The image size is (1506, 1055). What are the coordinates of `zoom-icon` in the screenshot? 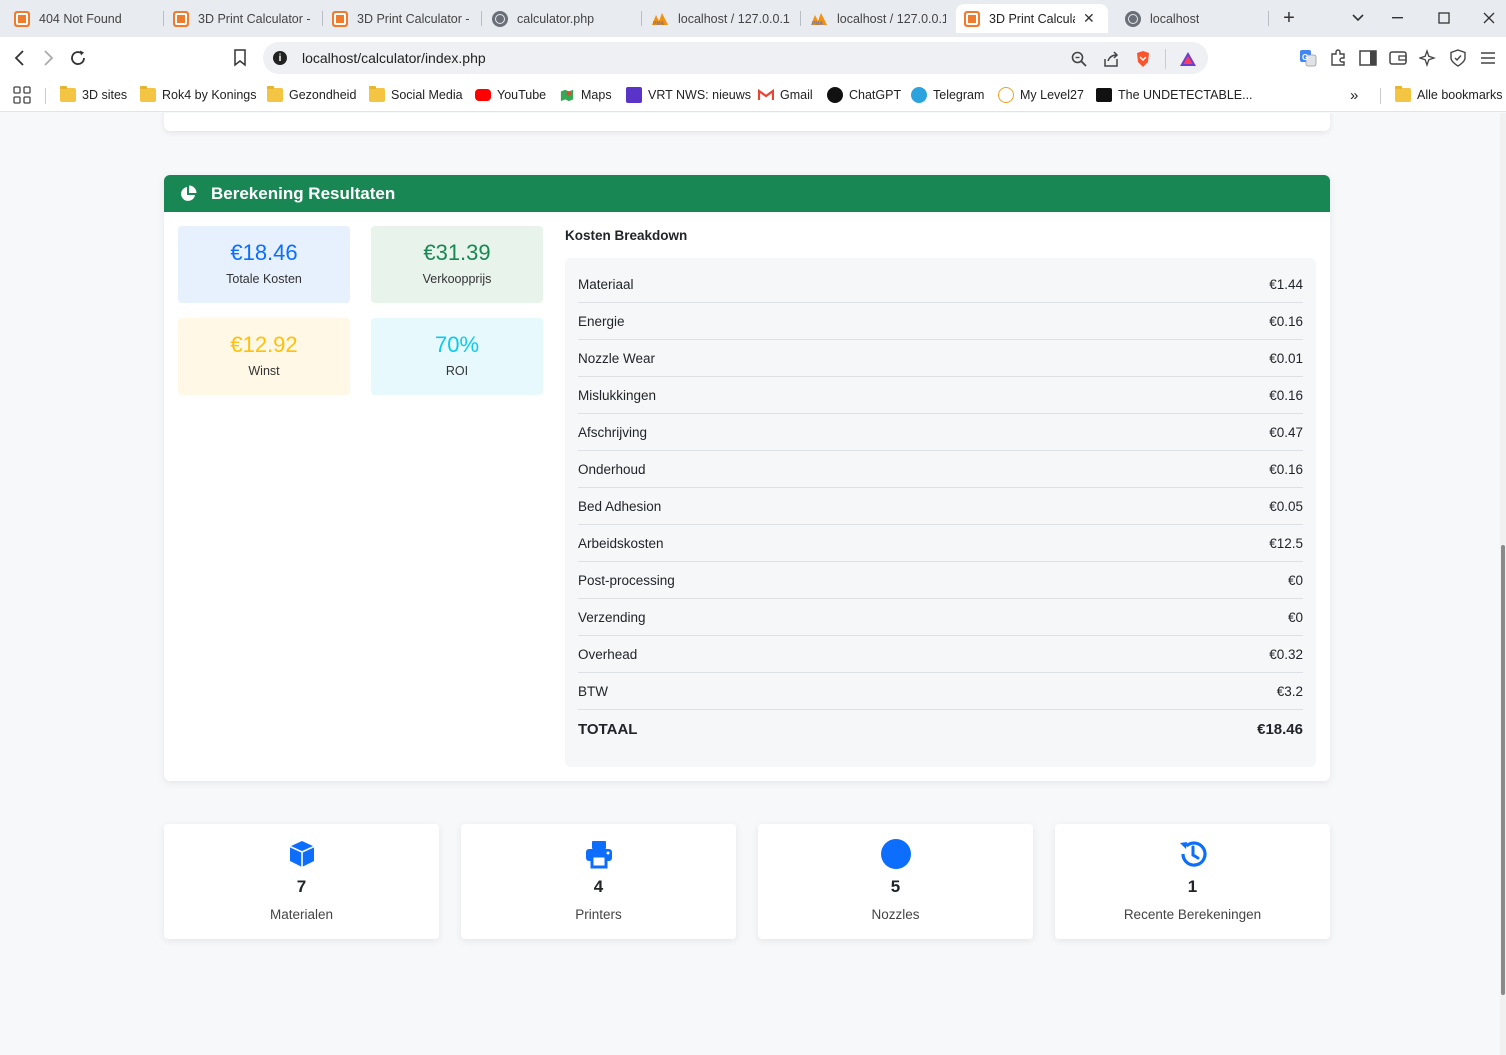 It's located at (1079, 59).